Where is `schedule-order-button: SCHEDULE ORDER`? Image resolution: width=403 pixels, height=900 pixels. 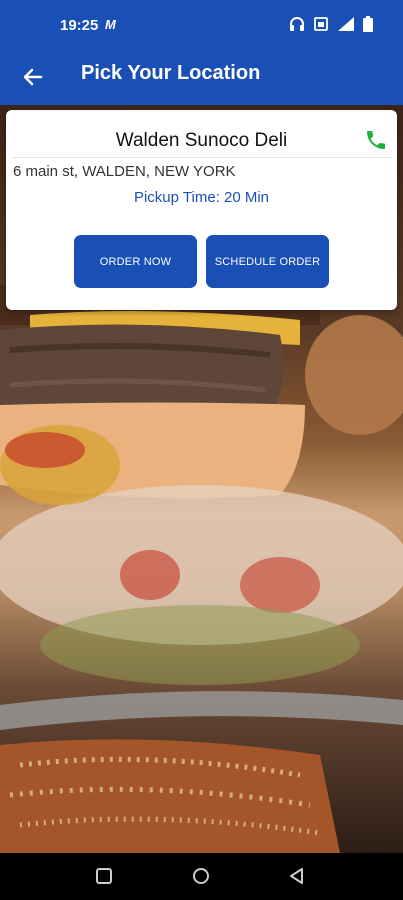 schedule-order-button: SCHEDULE ORDER is located at coordinates (267, 261).